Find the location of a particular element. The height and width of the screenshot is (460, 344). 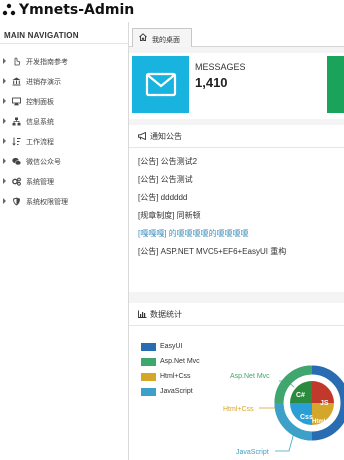

nav-heading: MAIN NAVIGATION is located at coordinates (41, 35).